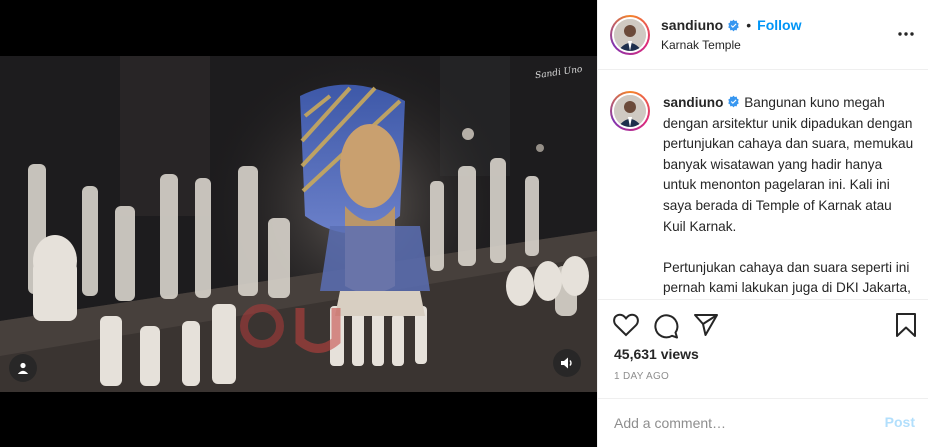 This screenshot has width=928, height=447. I want to click on follow-button: Follow, so click(779, 25).